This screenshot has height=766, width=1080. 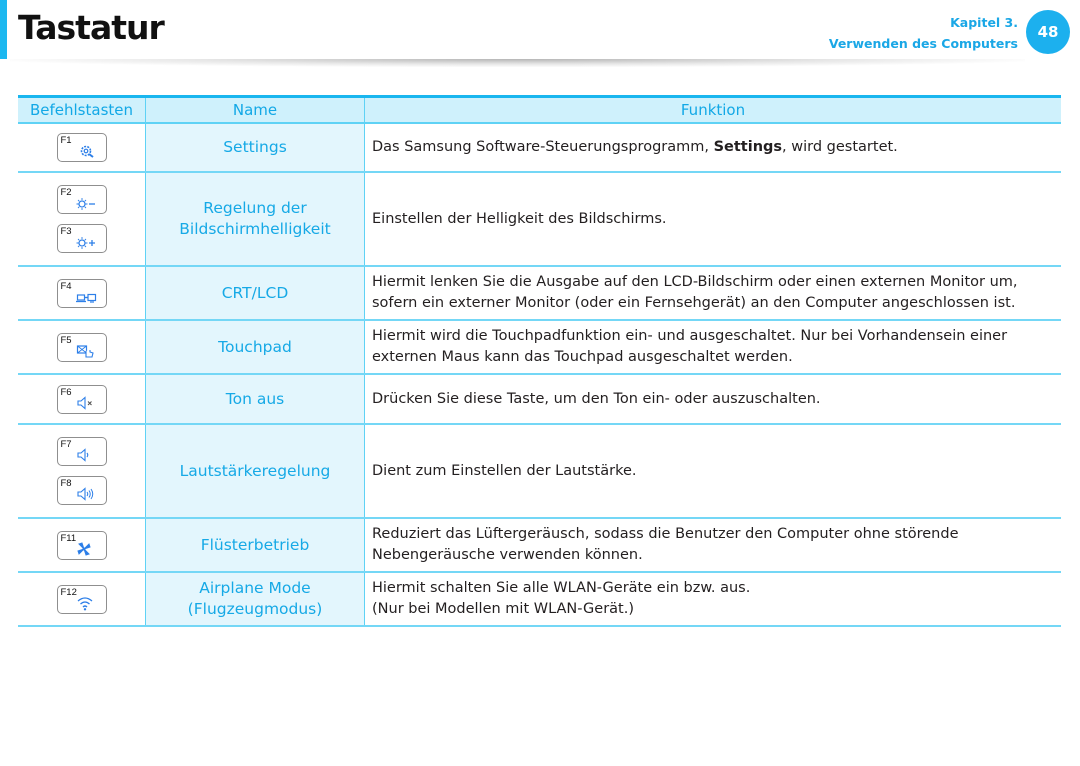 I want to click on keys-cell: F7 F8, so click(x=82, y=471).